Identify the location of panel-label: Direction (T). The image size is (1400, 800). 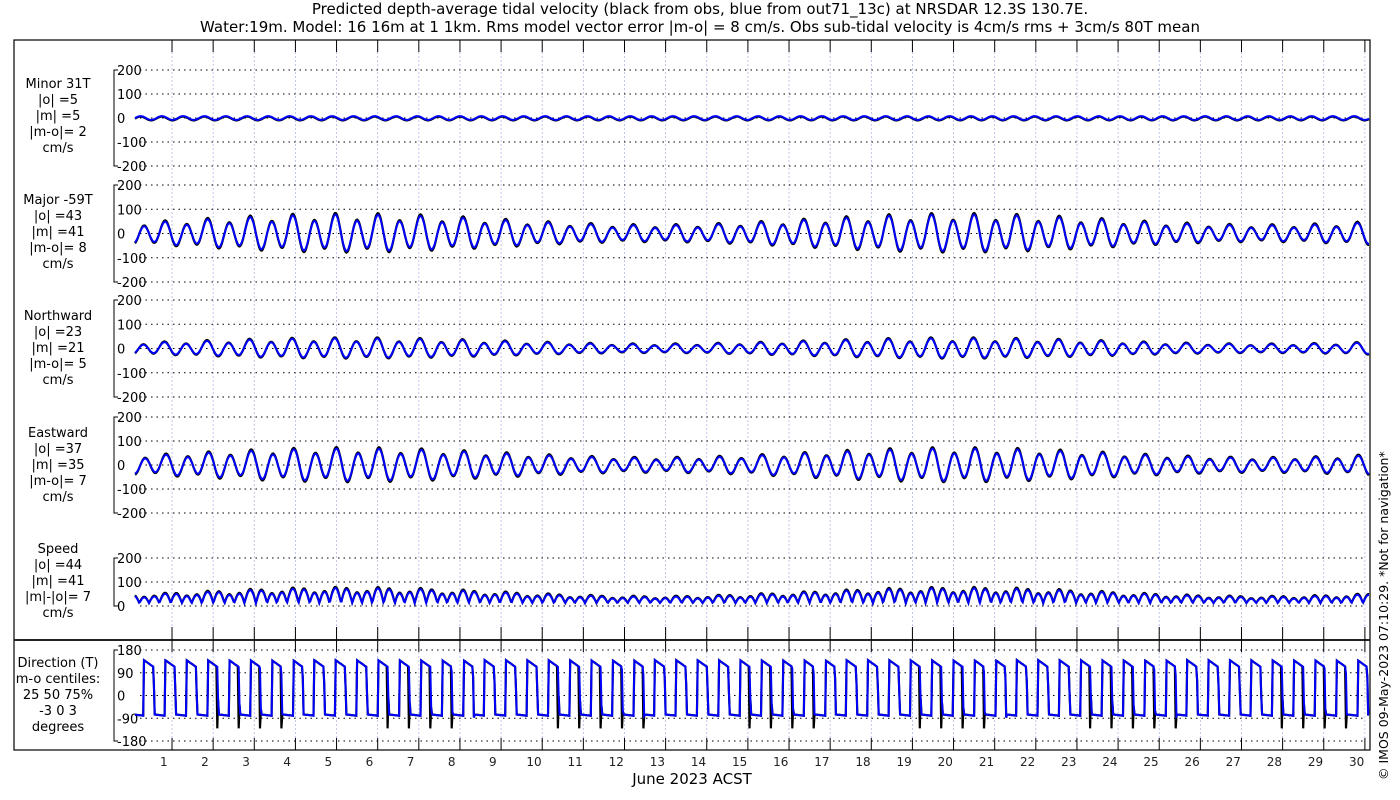
(58, 663).